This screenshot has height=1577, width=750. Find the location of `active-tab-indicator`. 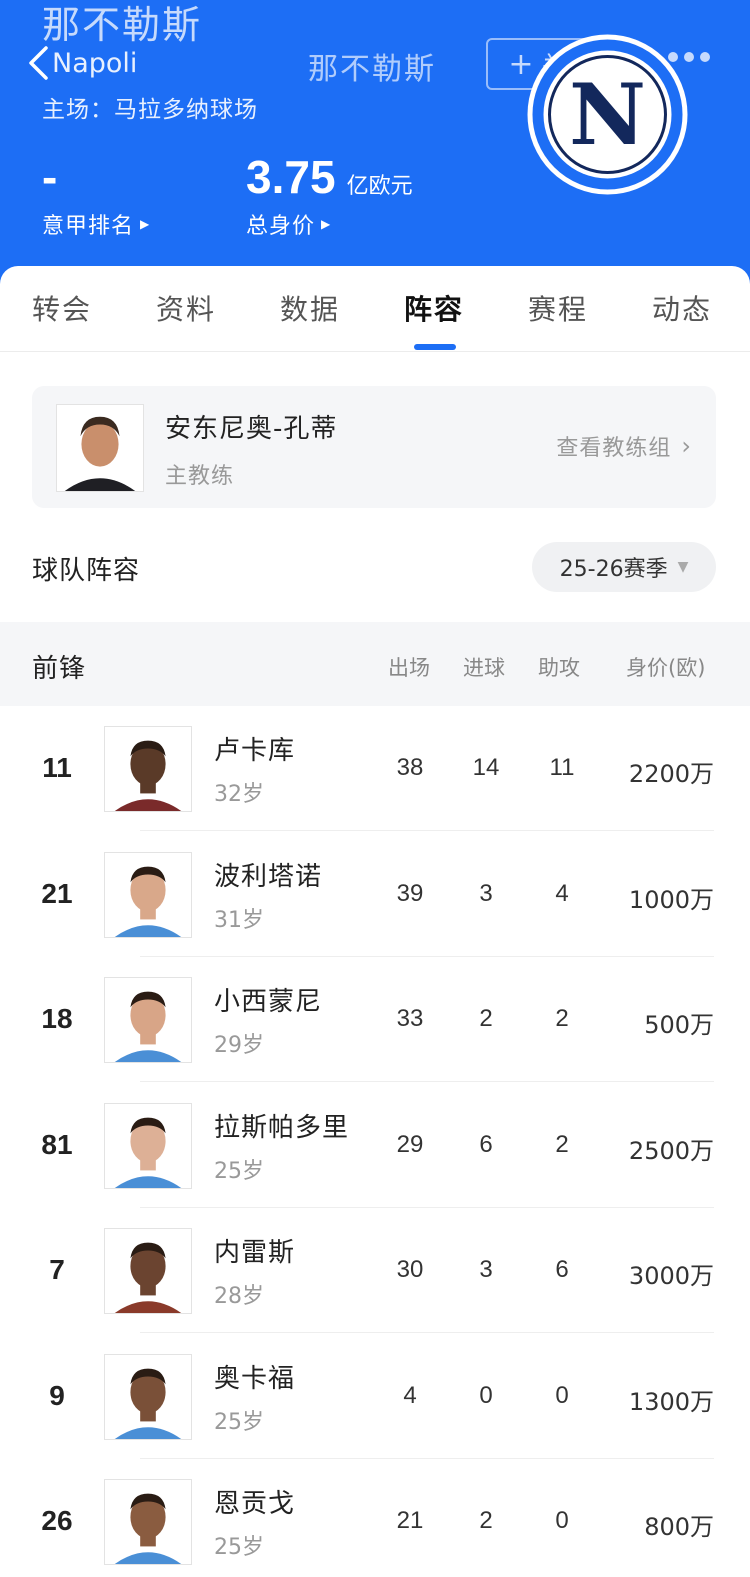

active-tab-indicator is located at coordinates (435, 347).